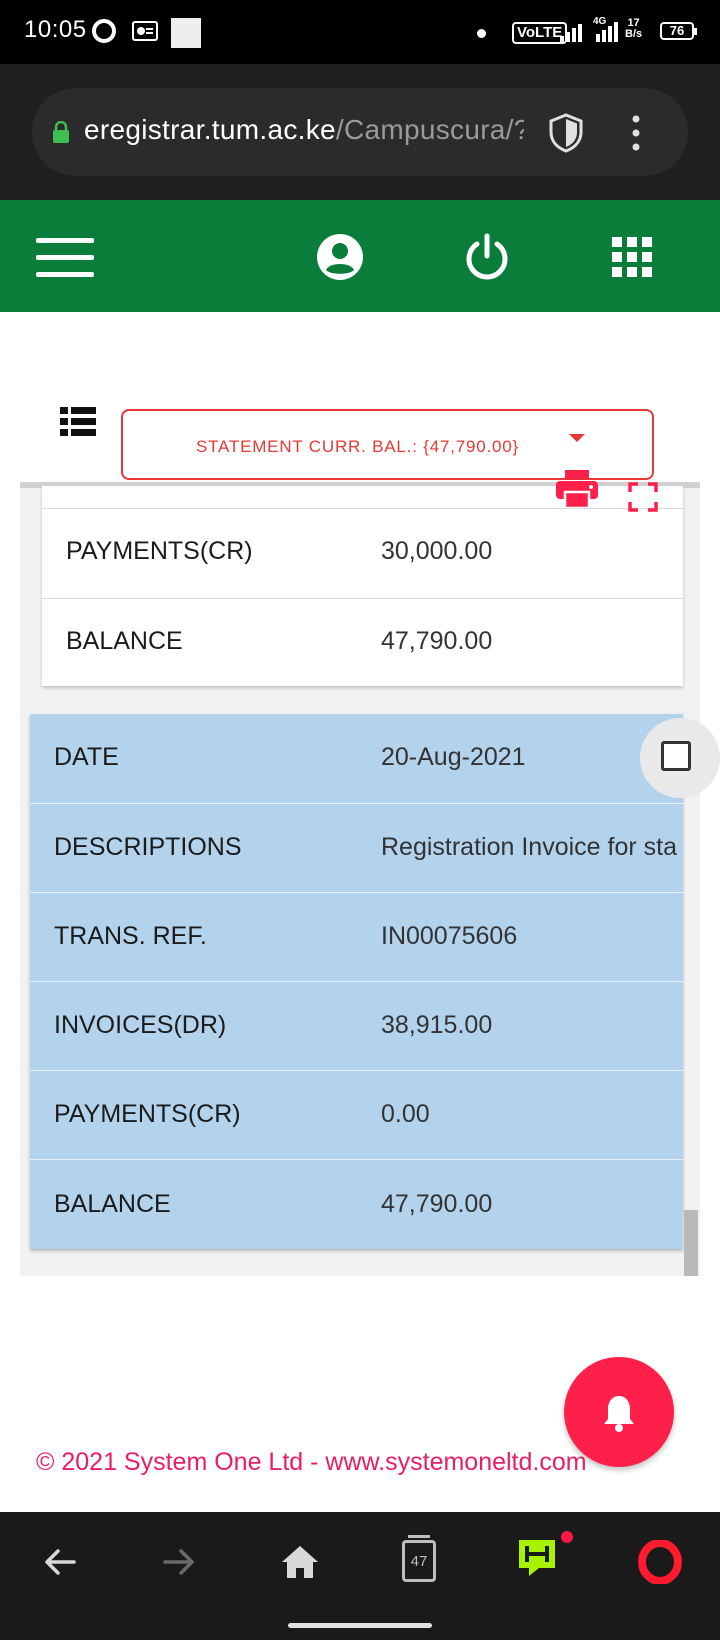  What do you see at coordinates (676, 756) in the screenshot?
I see `checkbox-icon` at bounding box center [676, 756].